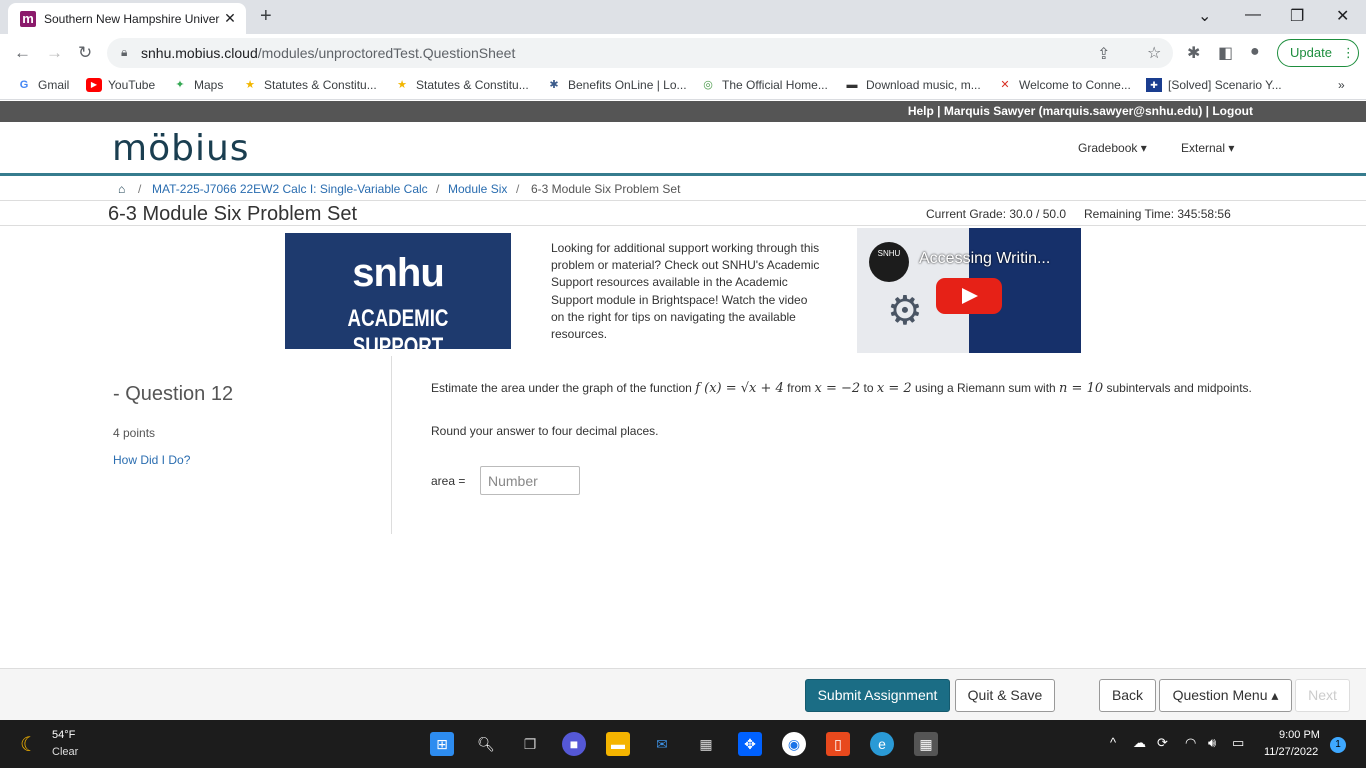  Describe the element at coordinates (530, 480) in the screenshot. I see `area-answer-input` at that location.